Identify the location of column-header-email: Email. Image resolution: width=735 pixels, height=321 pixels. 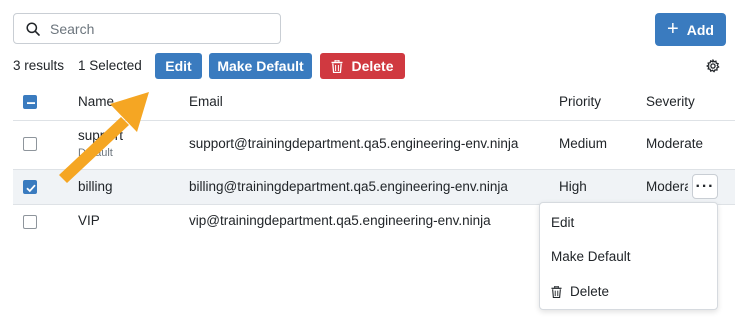
(206, 101).